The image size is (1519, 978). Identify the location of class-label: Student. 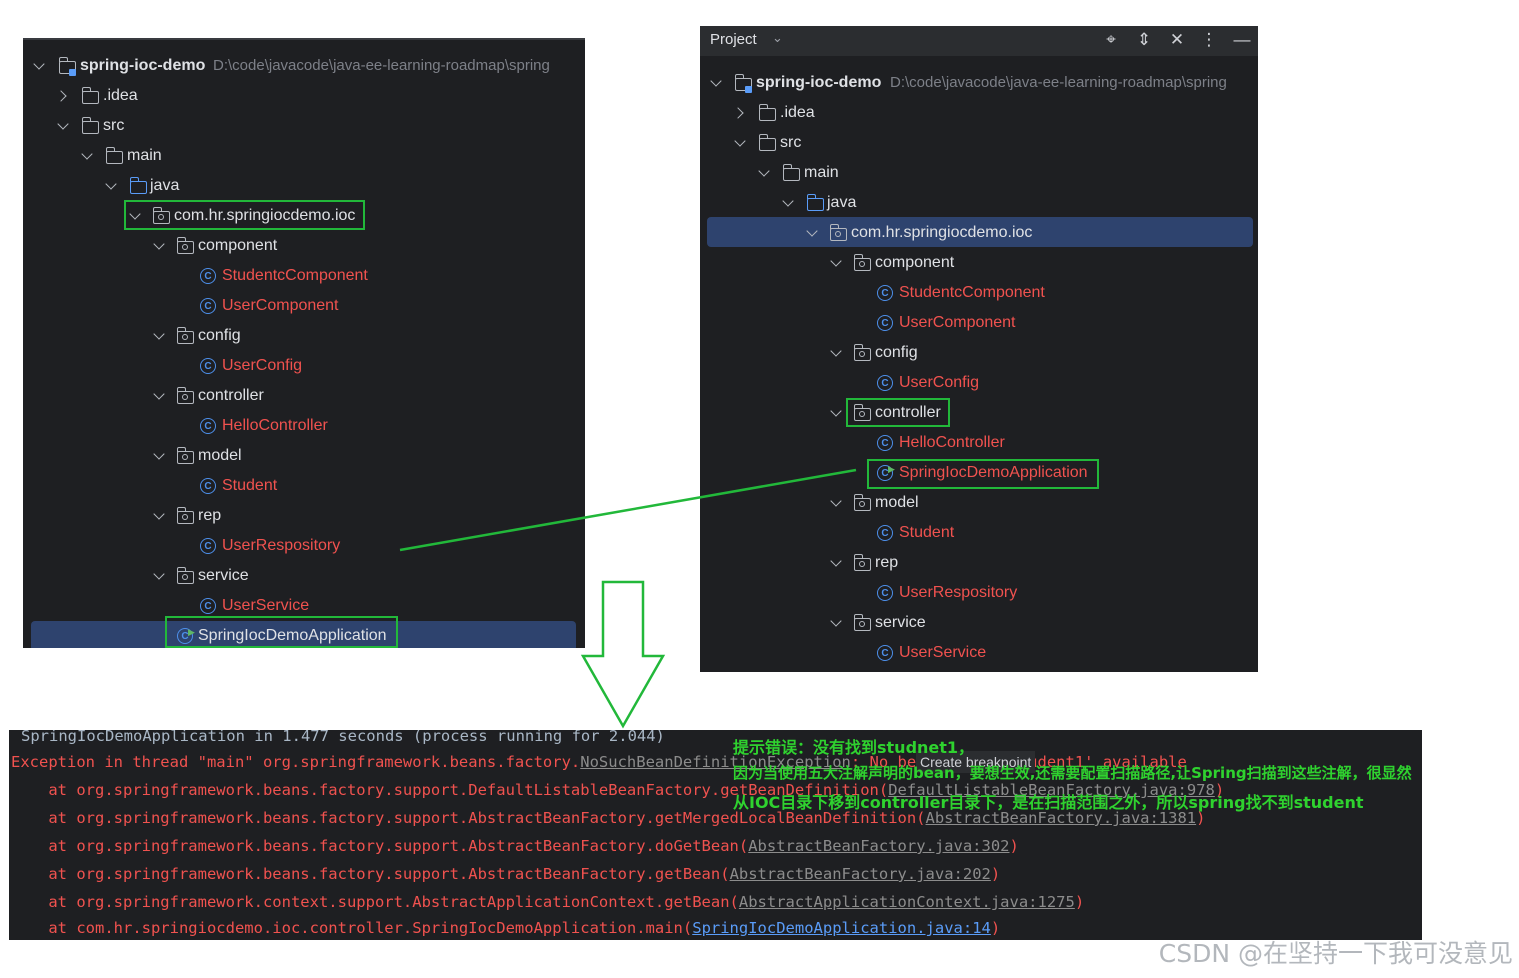
(927, 532).